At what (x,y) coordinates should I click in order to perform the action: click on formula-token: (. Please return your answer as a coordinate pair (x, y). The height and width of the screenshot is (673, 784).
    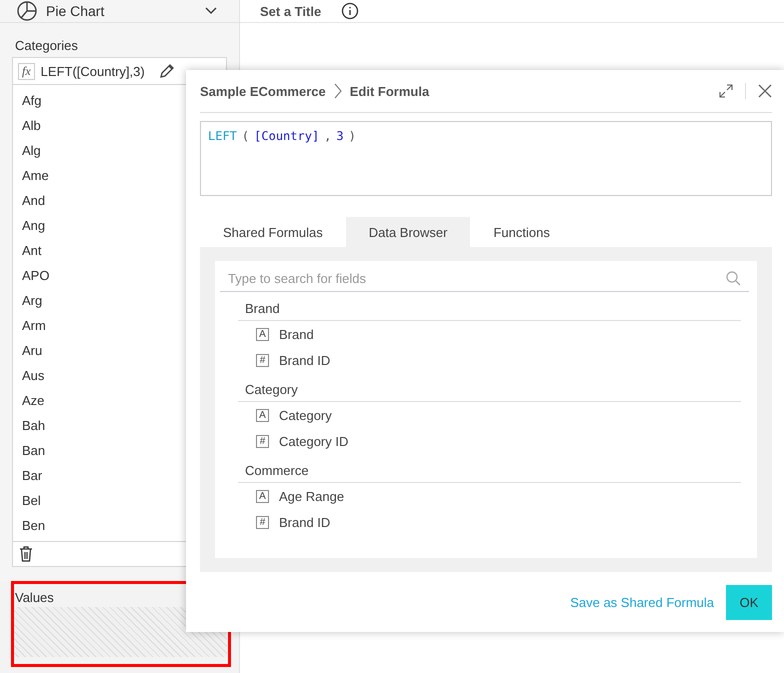
    Looking at the image, I should click on (246, 136).